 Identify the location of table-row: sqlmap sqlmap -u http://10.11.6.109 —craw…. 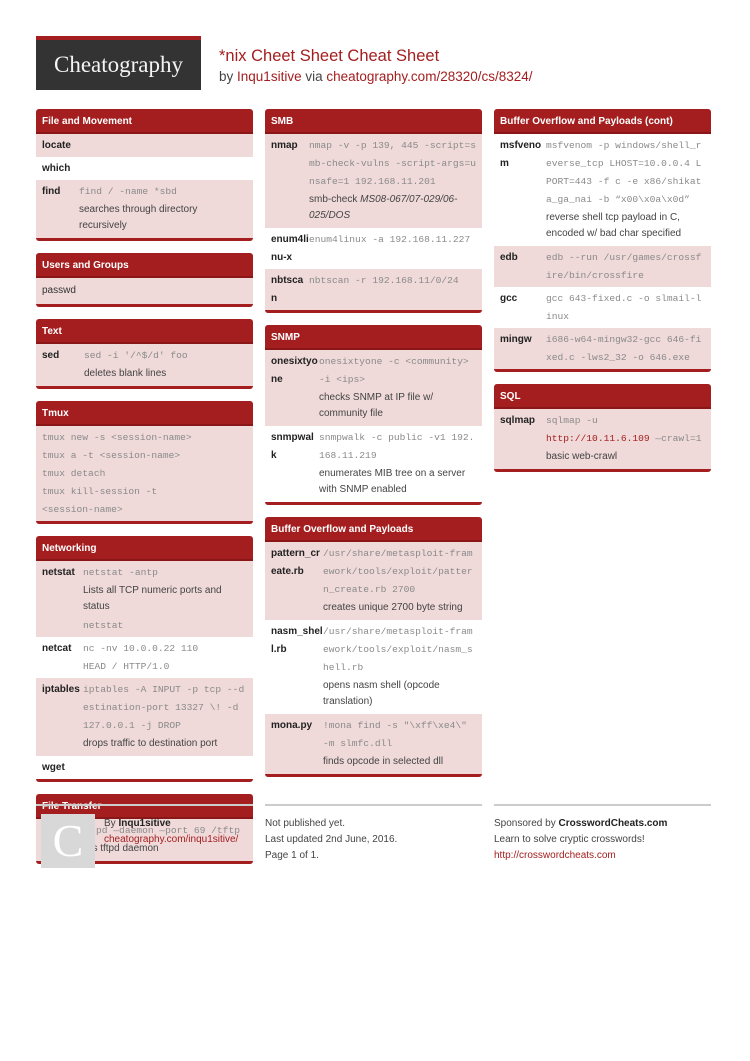
(602, 439).